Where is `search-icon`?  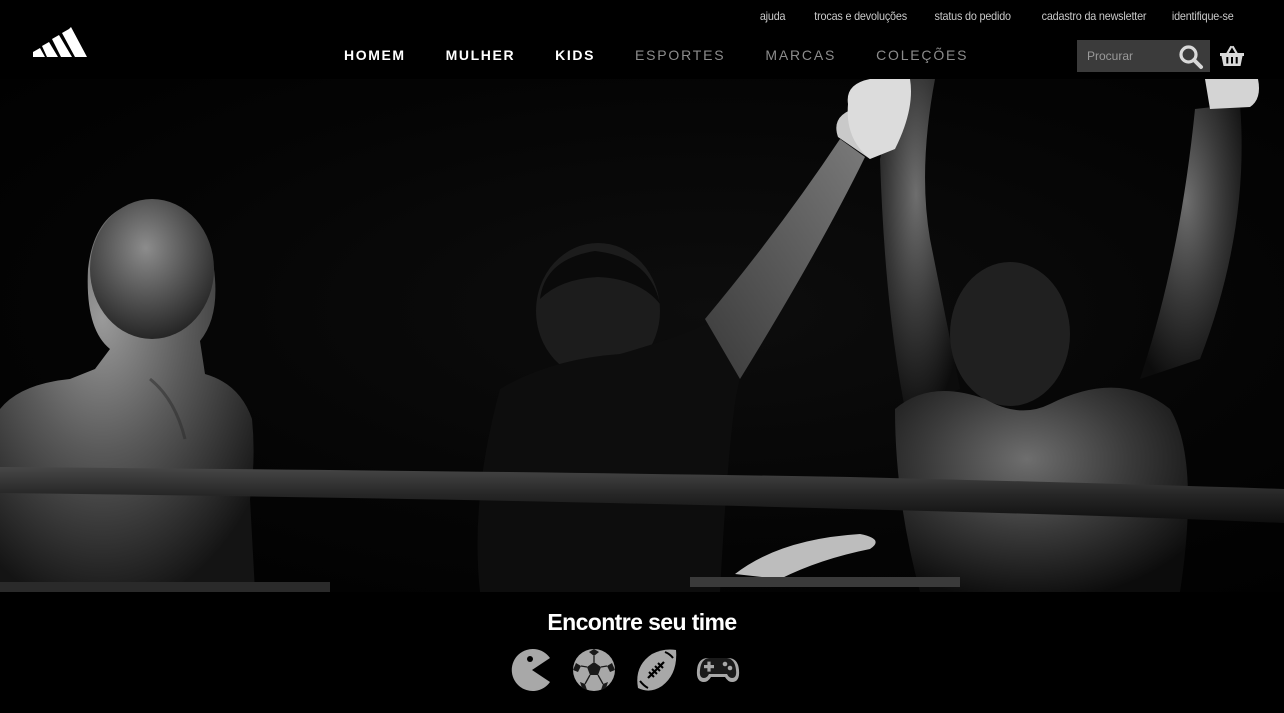
search-icon is located at coordinates (1191, 57).